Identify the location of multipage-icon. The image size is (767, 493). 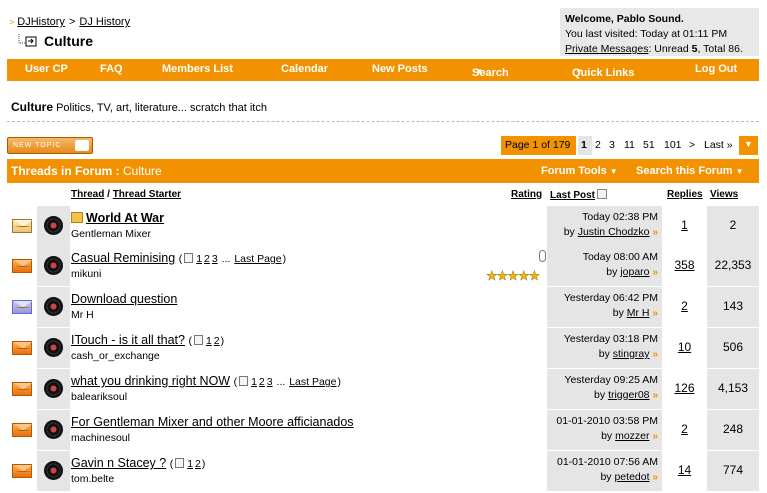
(180, 463).